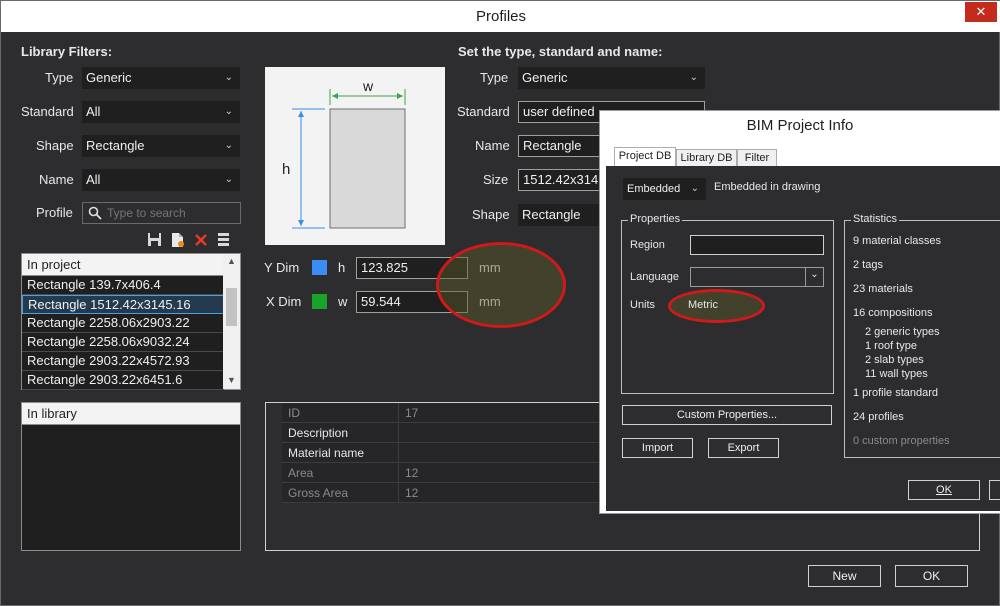 The image size is (1000, 606). What do you see at coordinates (123, 304) in the screenshot?
I see `list-item-selected: Rectangle 1512.42x3145.16` at bounding box center [123, 304].